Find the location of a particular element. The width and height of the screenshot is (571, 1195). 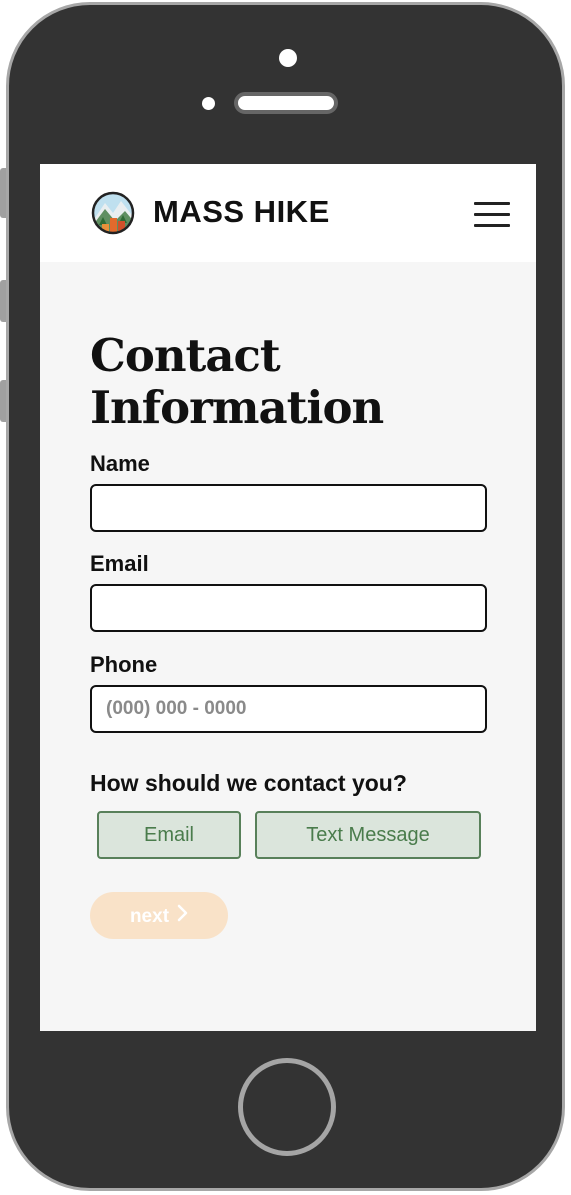

home-button is located at coordinates (287, 1107).